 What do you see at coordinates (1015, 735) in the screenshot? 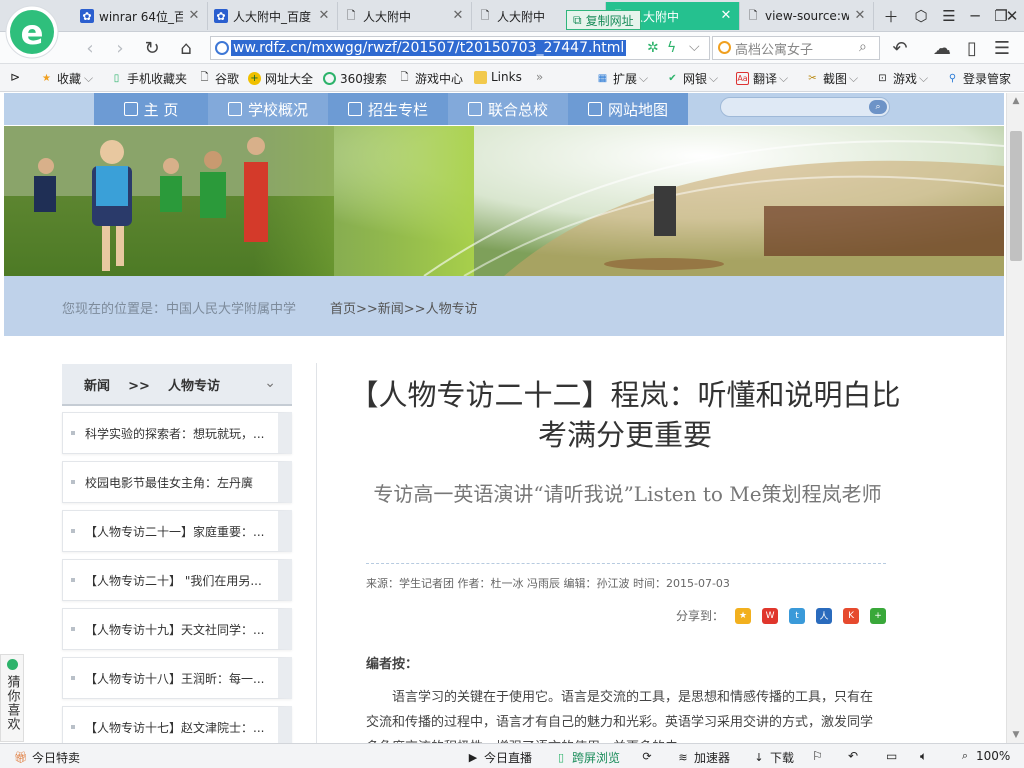
I see `scroll-down-icon: ▼` at bounding box center [1015, 735].